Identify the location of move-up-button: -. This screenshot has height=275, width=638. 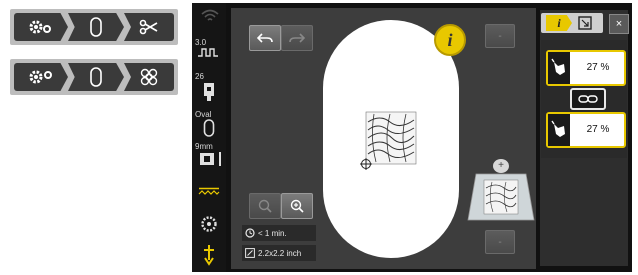
(500, 36).